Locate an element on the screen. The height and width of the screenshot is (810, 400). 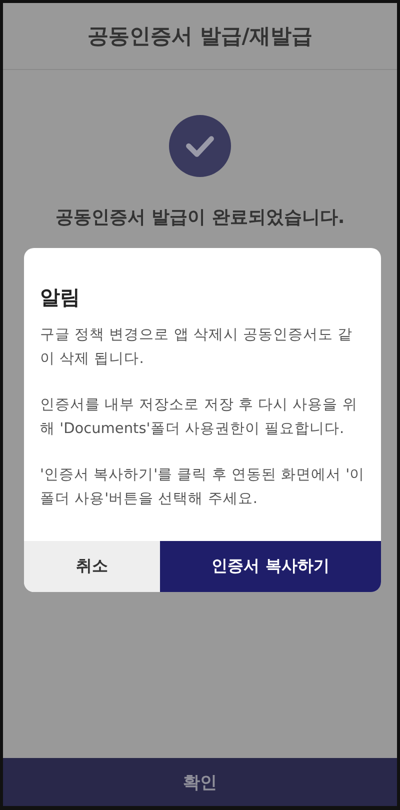
cancel-button: 취소 is located at coordinates (92, 566).